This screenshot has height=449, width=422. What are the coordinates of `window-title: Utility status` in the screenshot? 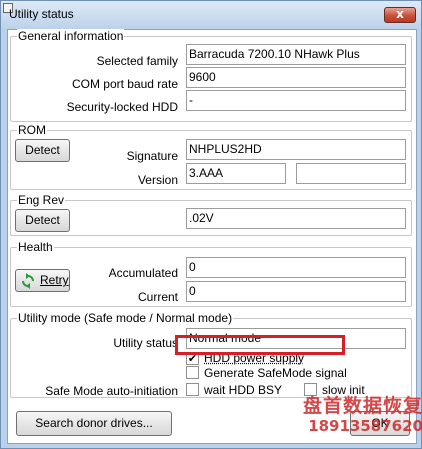 It's located at (41, 14).